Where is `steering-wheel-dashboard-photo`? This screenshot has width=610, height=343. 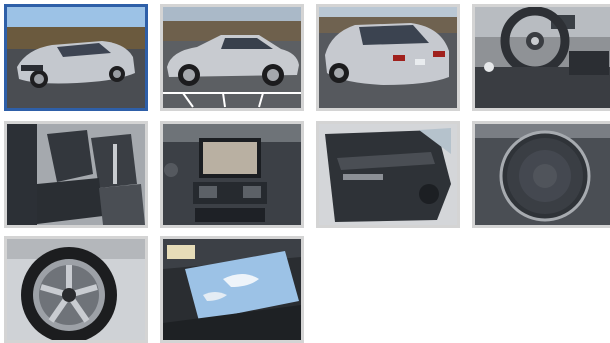
steering-wheel-dashboard-photo is located at coordinates (542, 57).